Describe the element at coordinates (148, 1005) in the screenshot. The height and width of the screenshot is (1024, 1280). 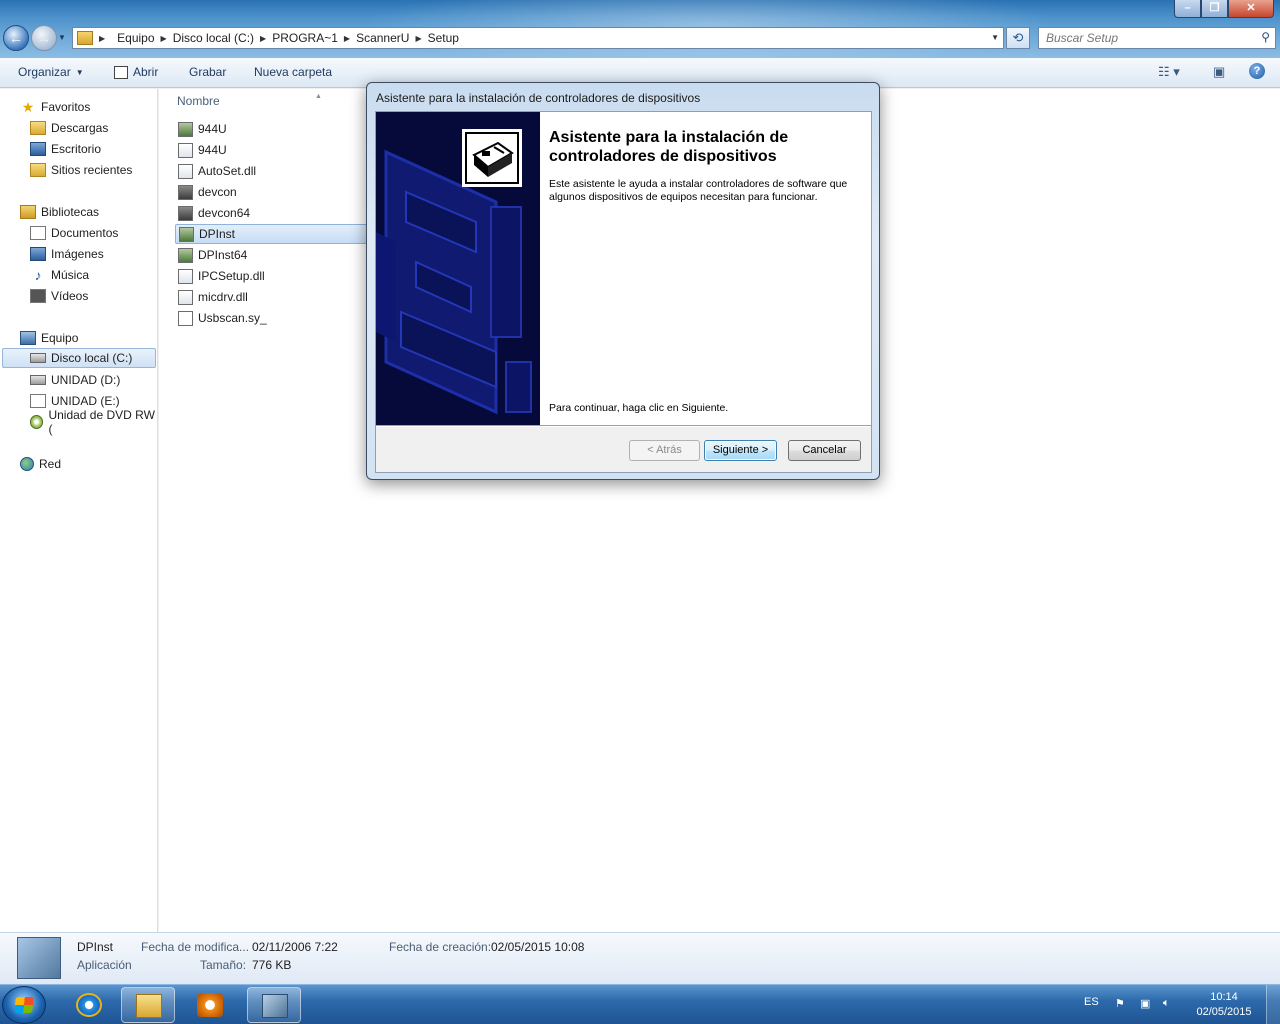
I see `taskbar-windows-explorer` at that location.